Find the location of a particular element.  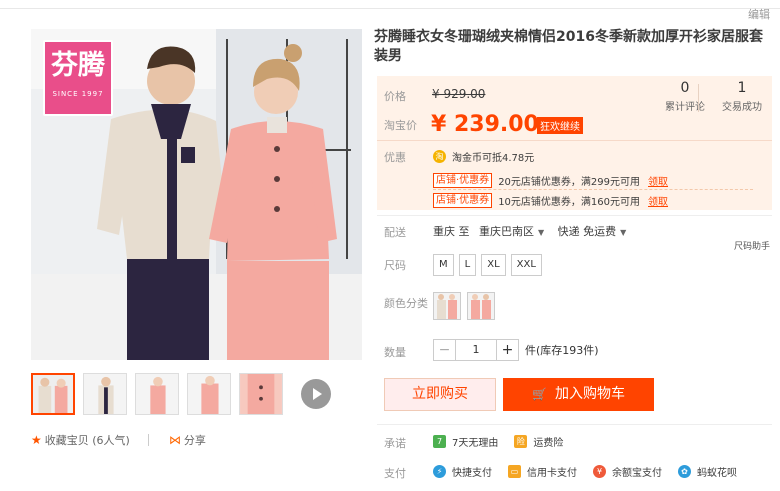

star-icon: ★ is located at coordinates (36, 440).